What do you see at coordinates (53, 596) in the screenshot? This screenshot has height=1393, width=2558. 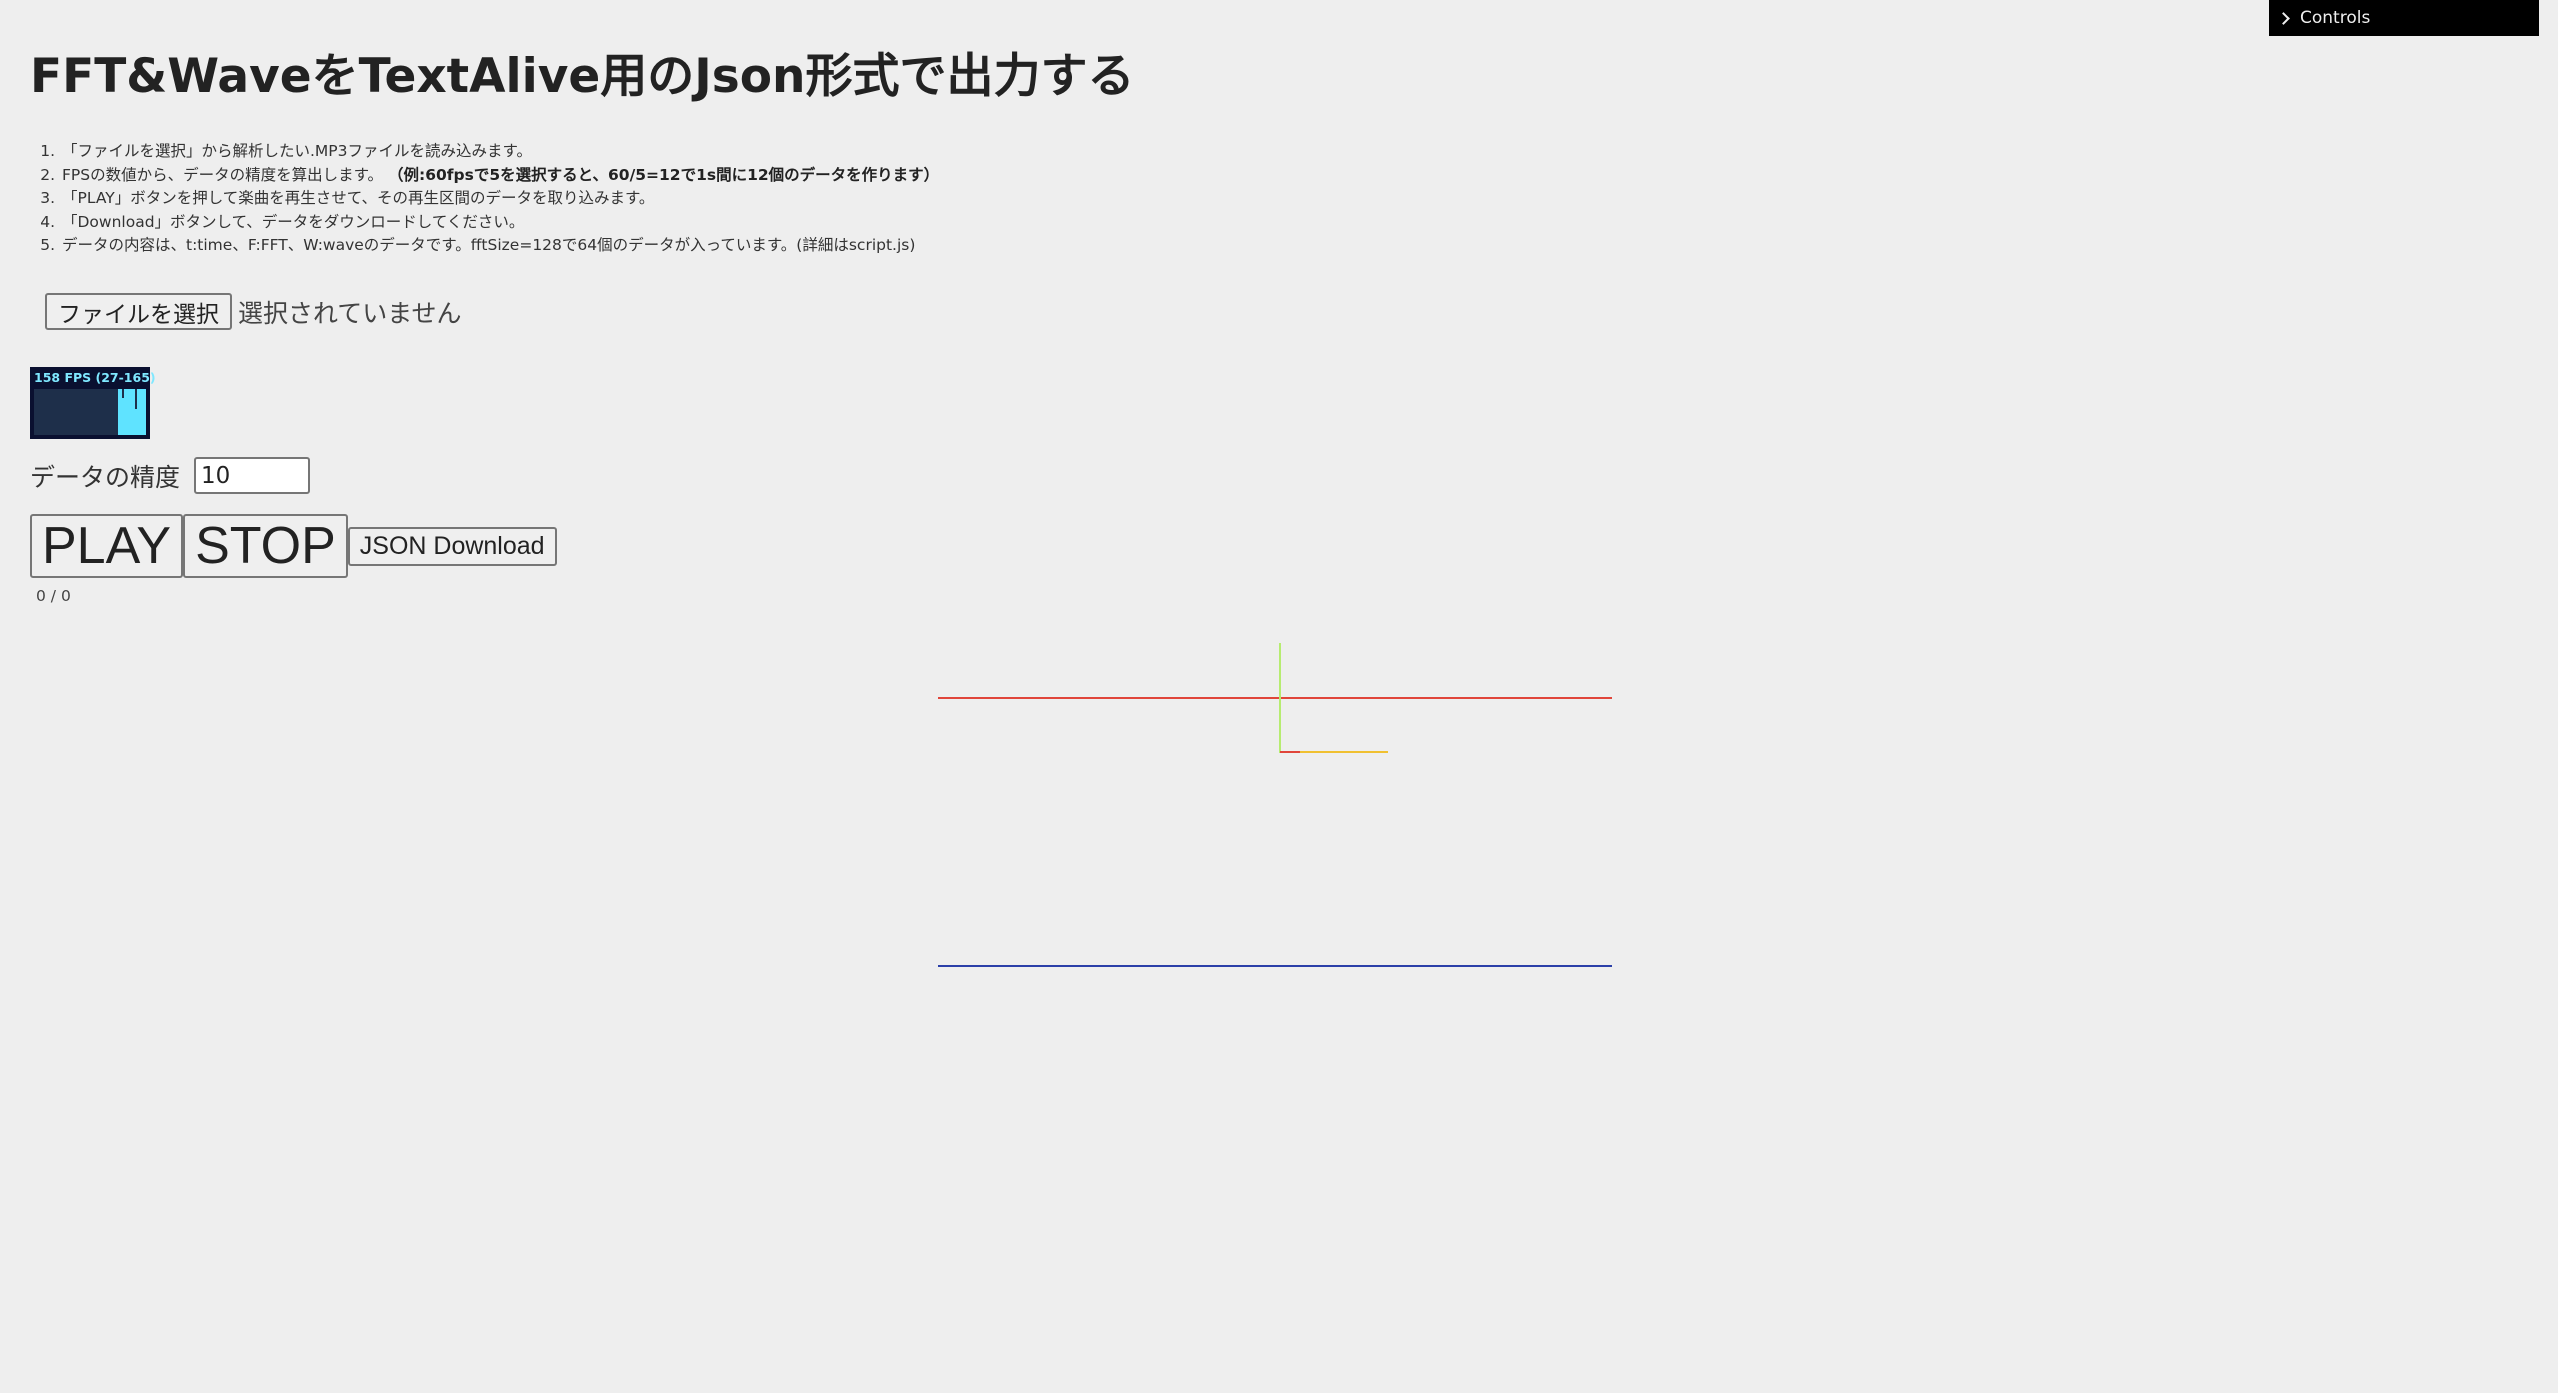 I see `time-readout: 0 / 0` at bounding box center [53, 596].